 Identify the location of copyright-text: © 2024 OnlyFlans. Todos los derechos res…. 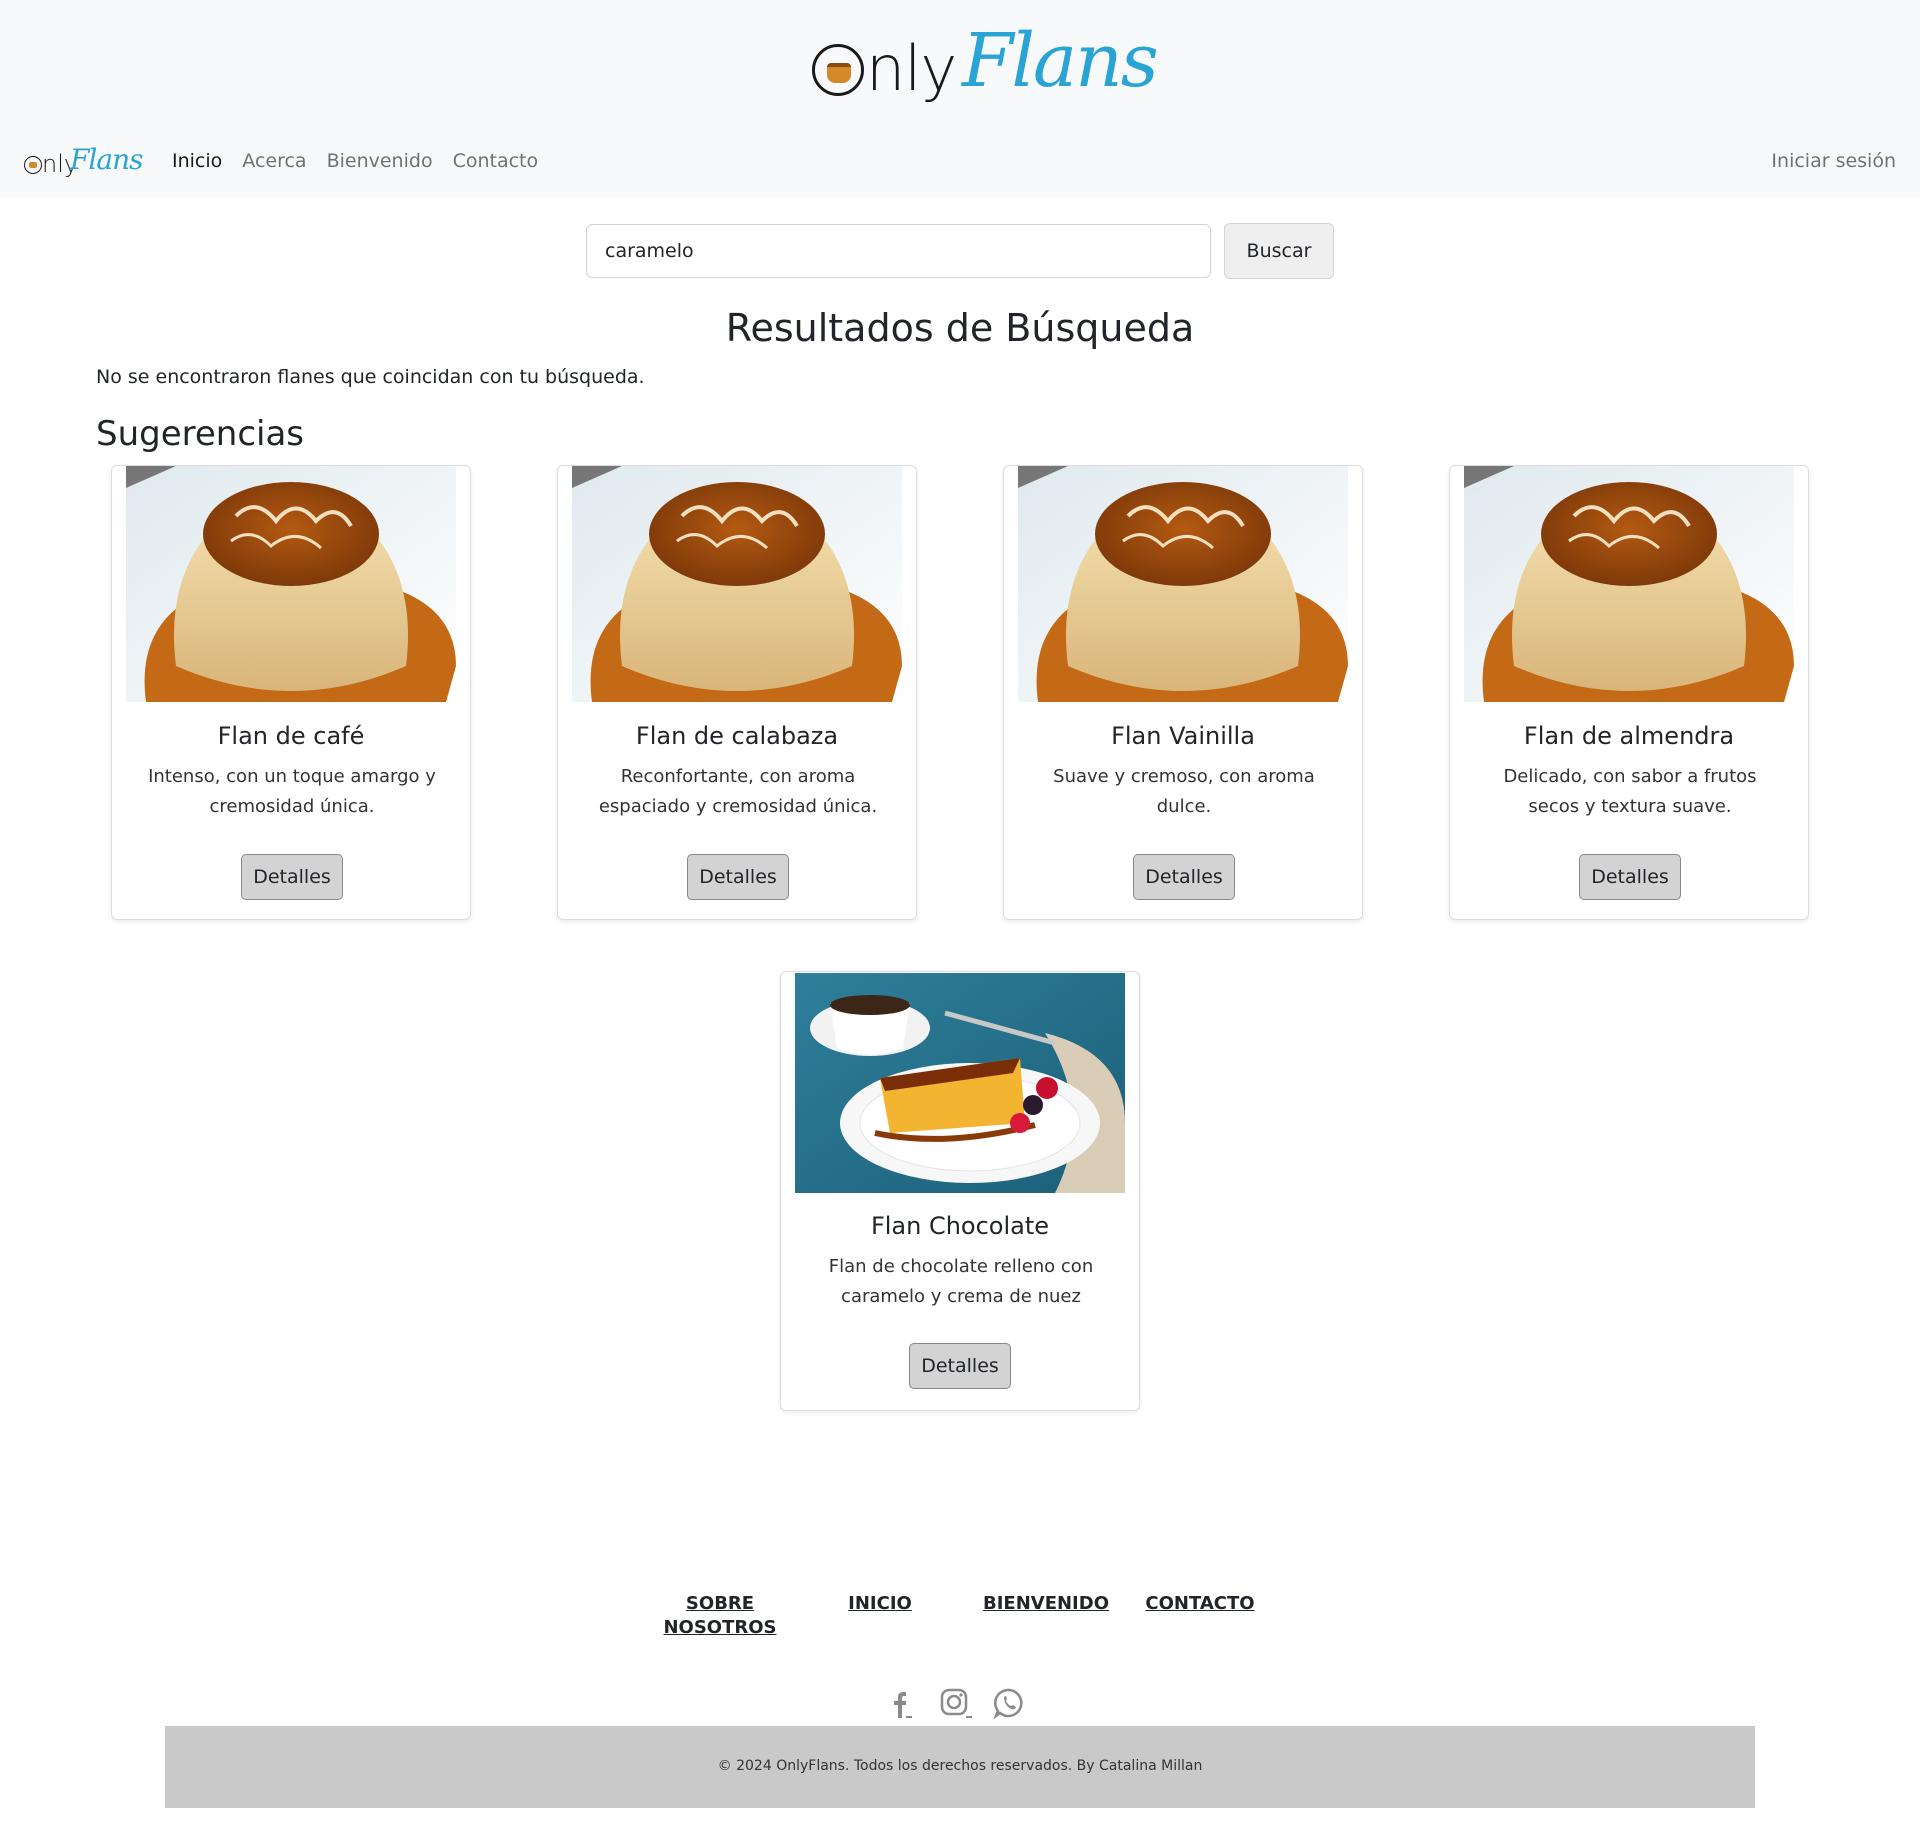
(960, 1766).